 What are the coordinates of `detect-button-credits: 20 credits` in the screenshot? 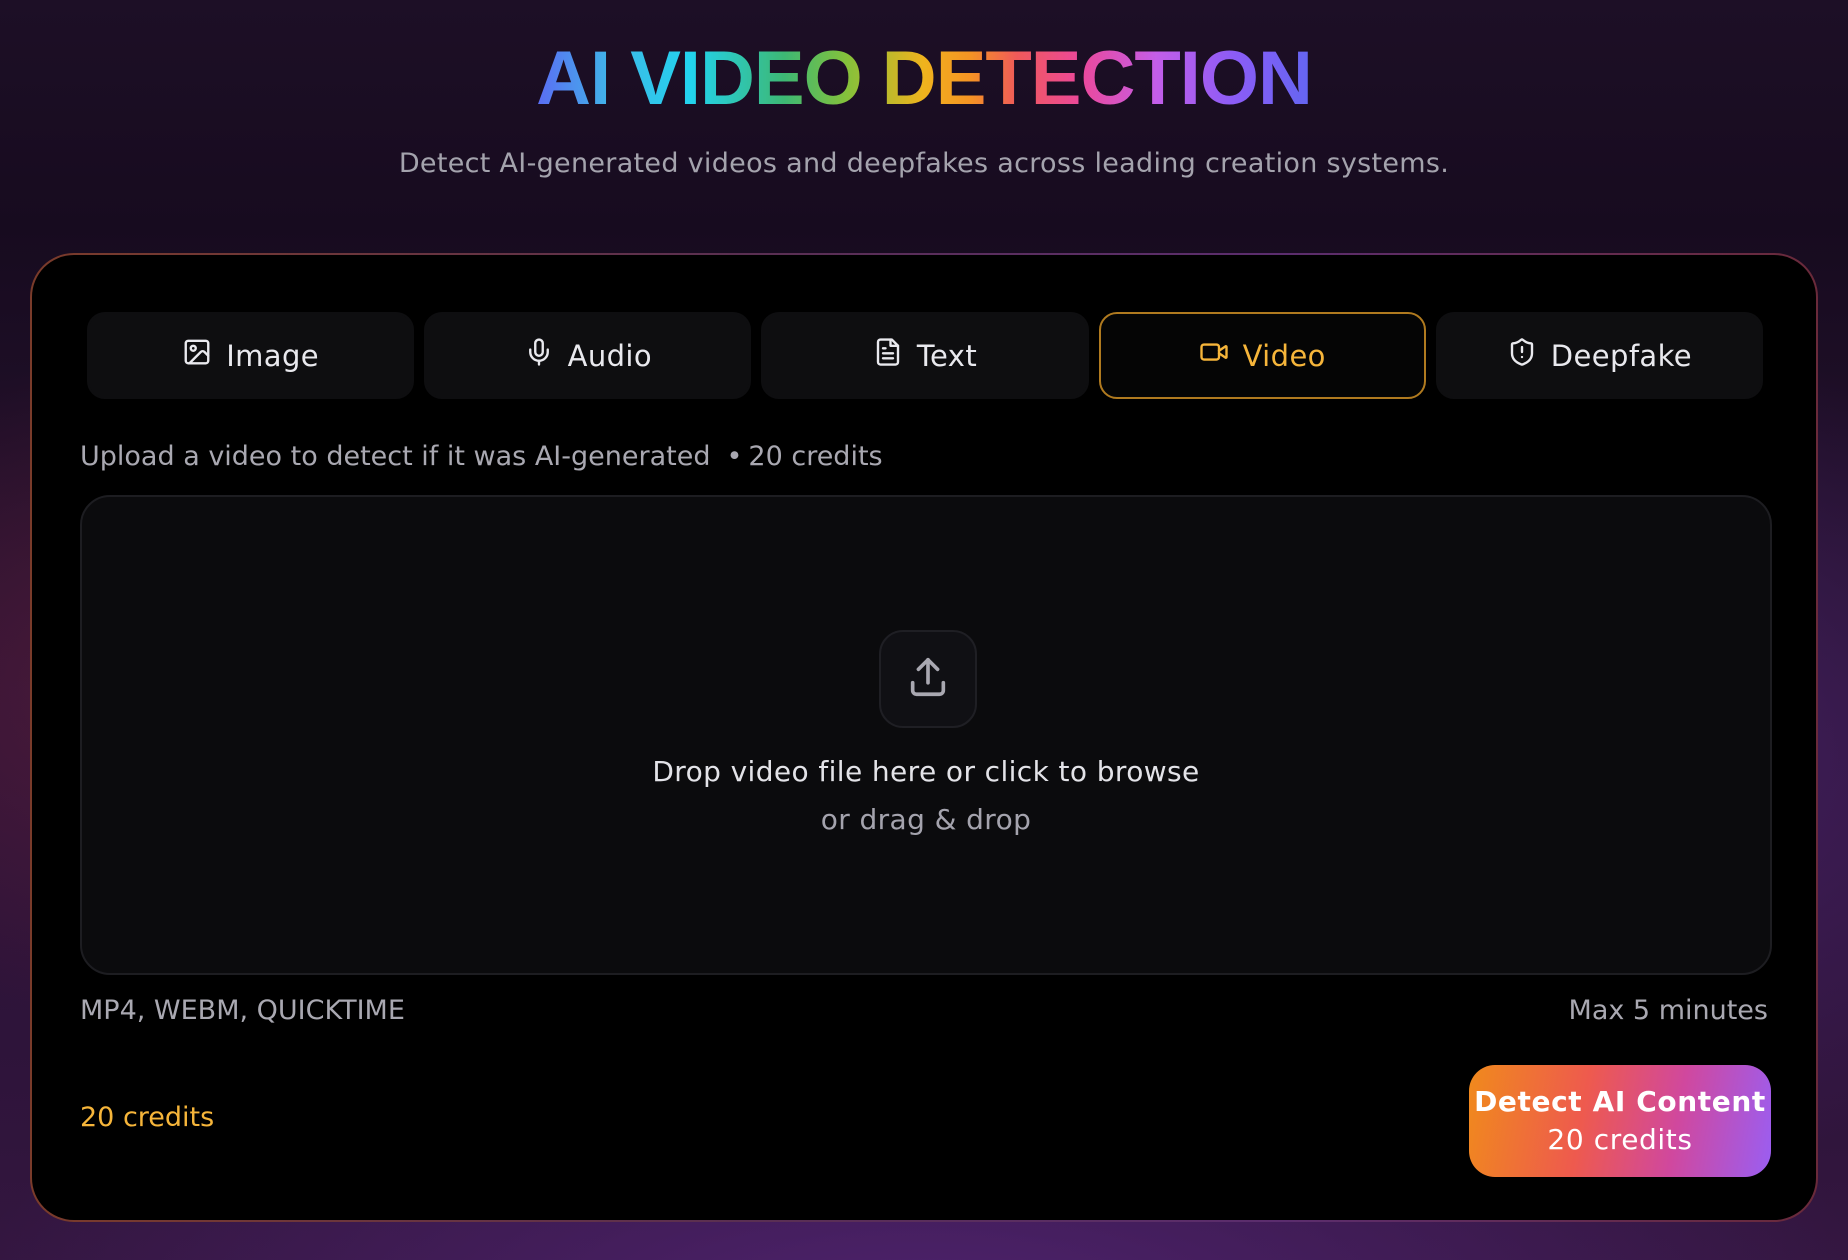 It's located at (1620, 1139).